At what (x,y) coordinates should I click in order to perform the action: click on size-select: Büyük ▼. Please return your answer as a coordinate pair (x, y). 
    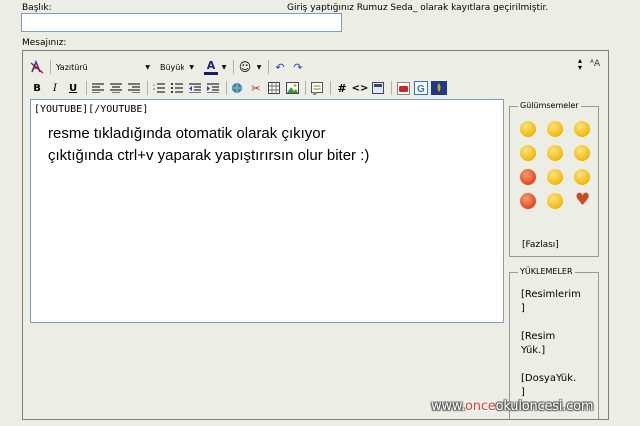
    Looking at the image, I should click on (177, 67).